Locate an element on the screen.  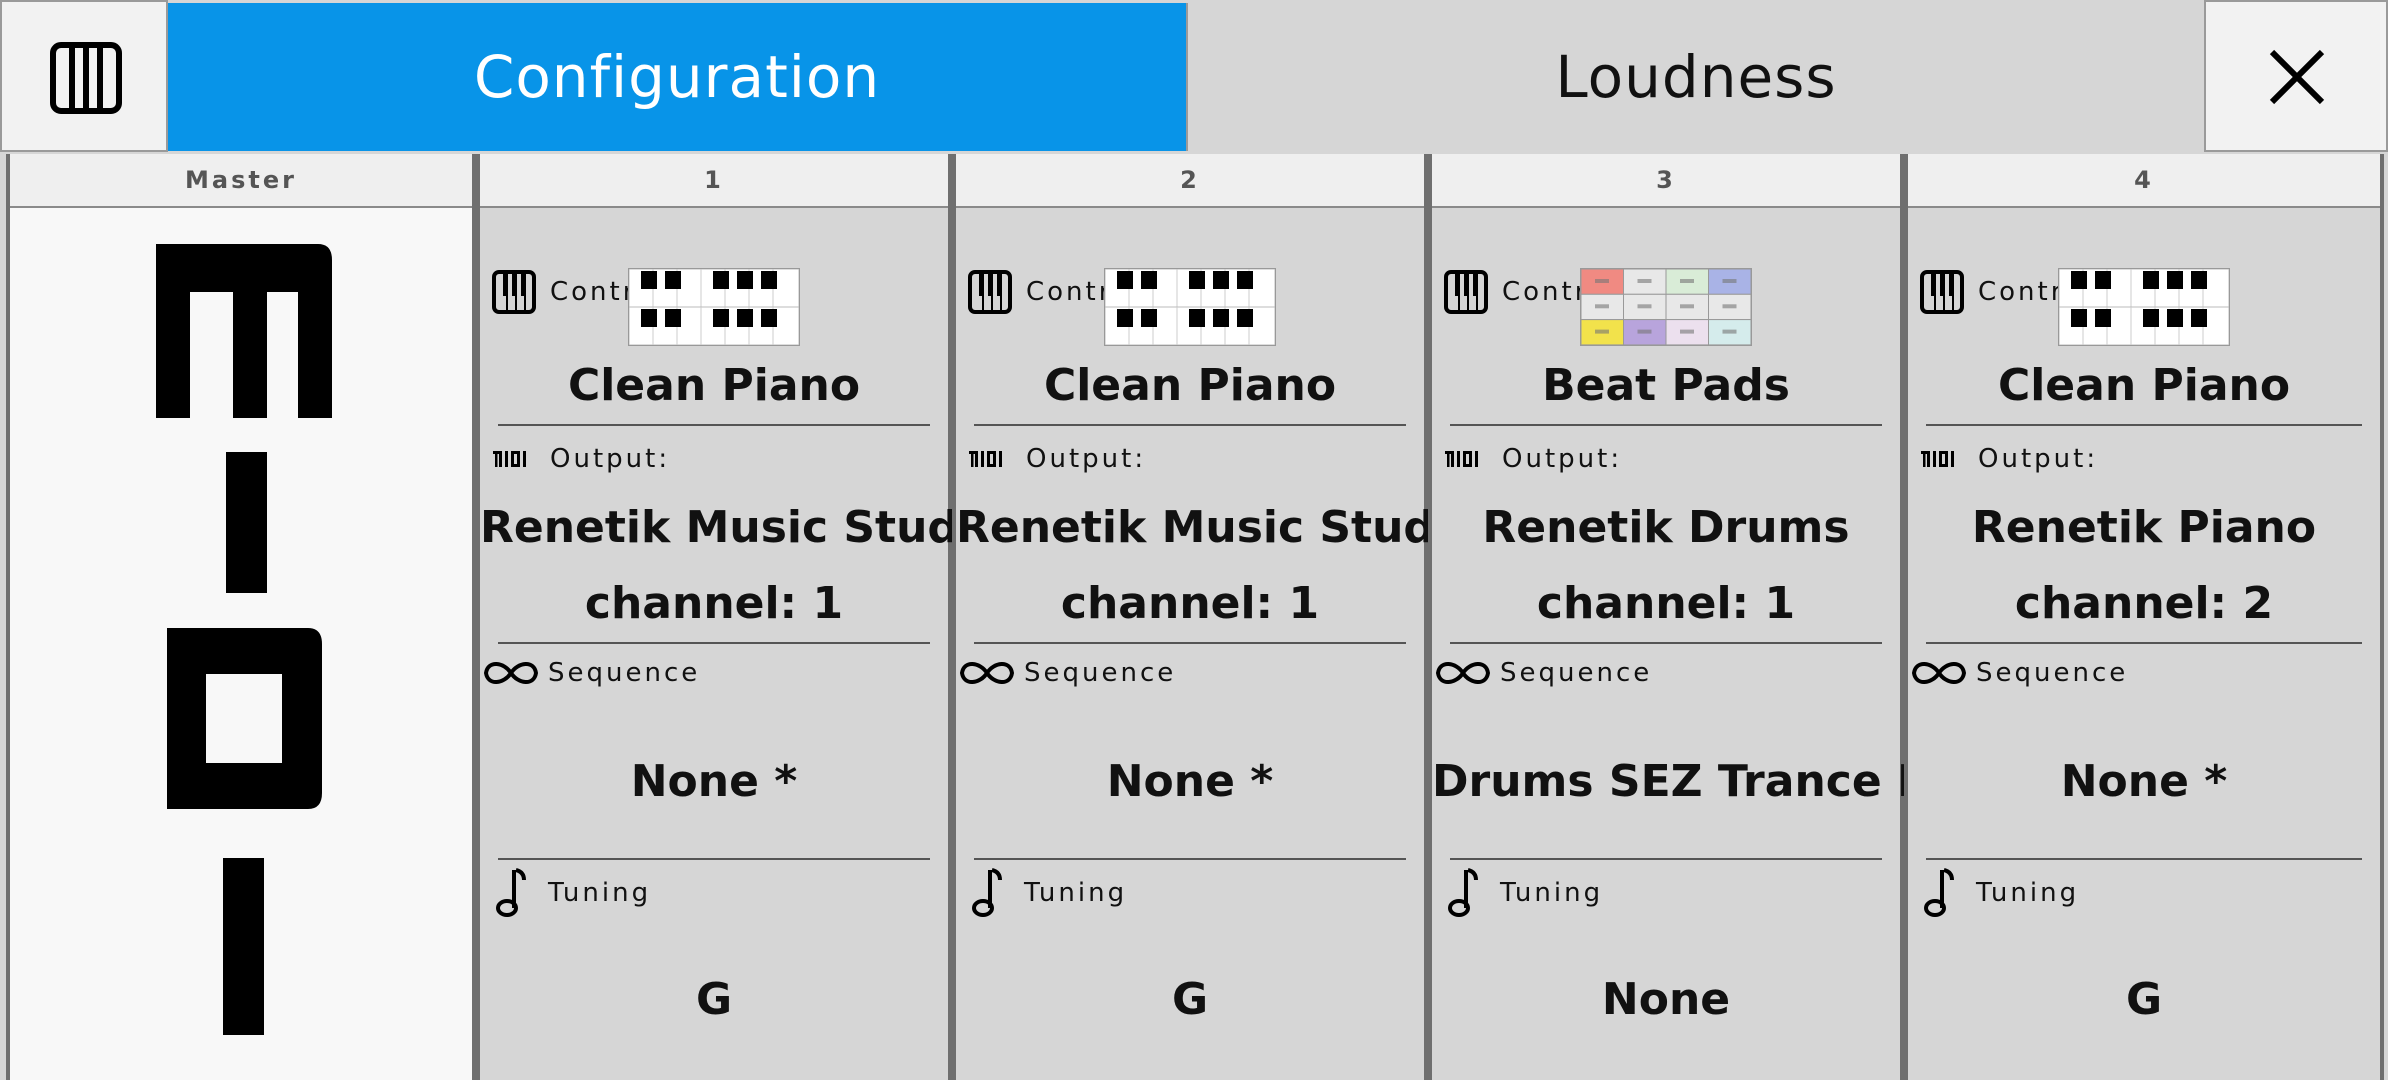
tuning-value: None is located at coordinates (1666, 999).